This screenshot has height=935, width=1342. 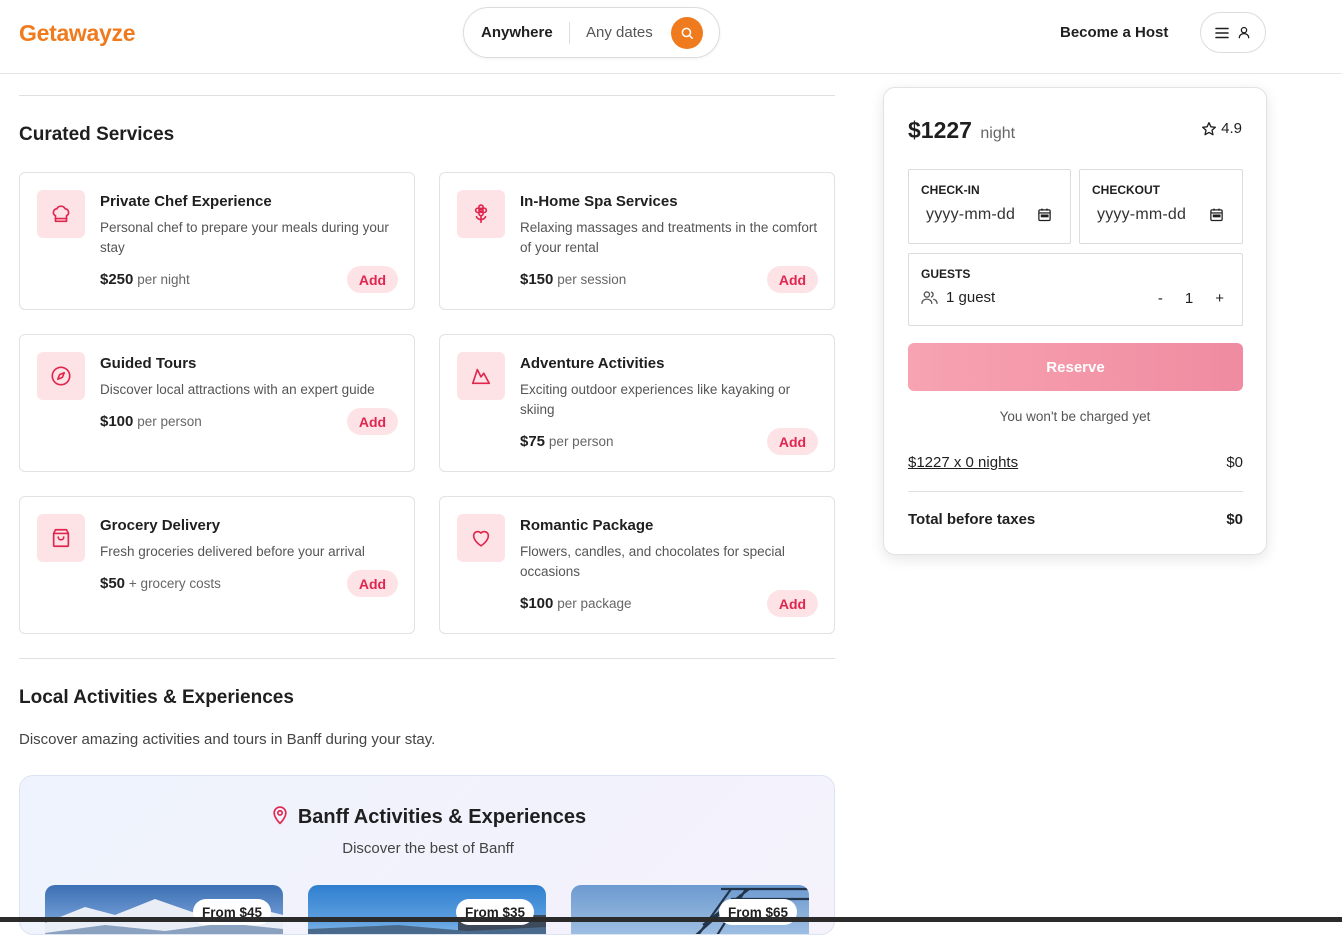 I want to click on map-pin-icon, so click(x=280, y=815).